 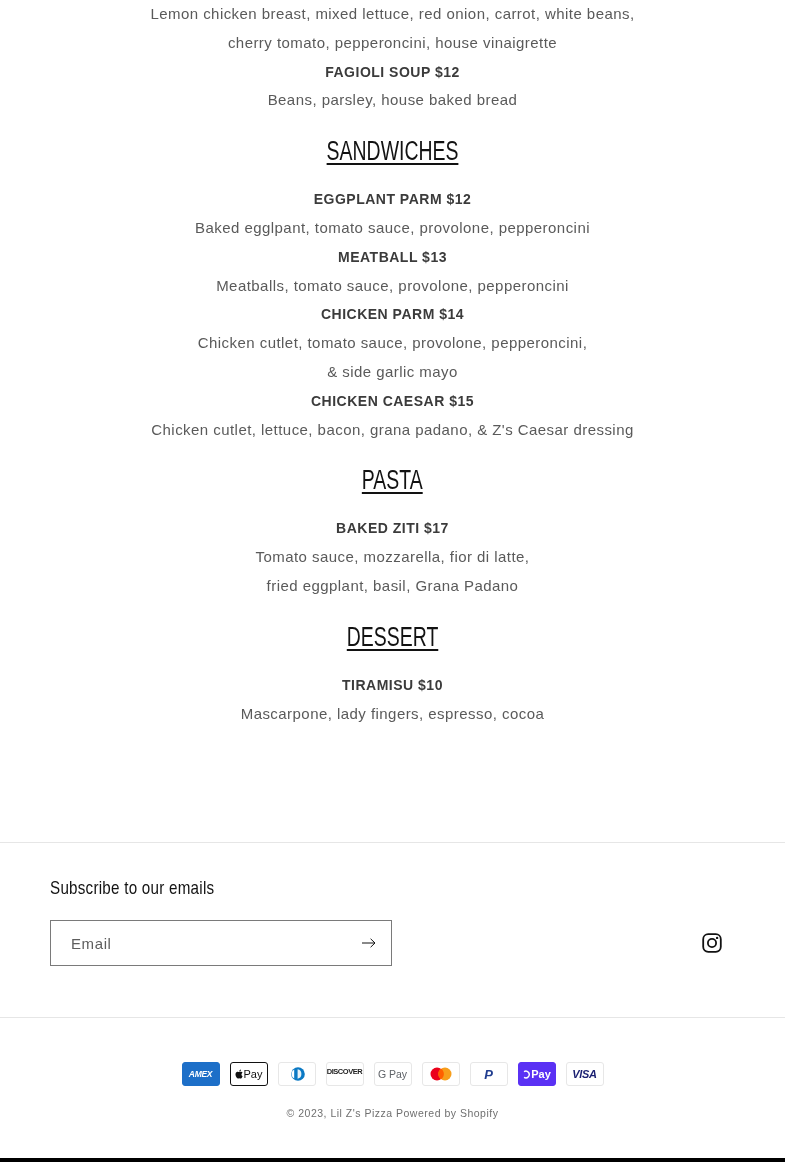 What do you see at coordinates (392, 257) in the screenshot?
I see `item-name: MEATBALL $13` at bounding box center [392, 257].